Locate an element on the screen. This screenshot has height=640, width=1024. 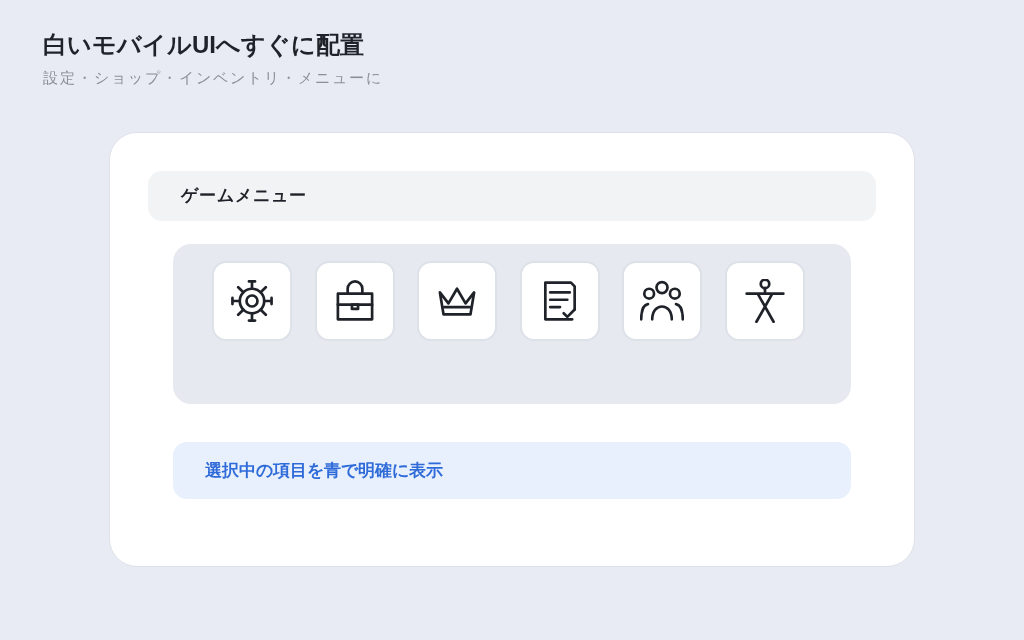
people-icon is located at coordinates (662, 301).